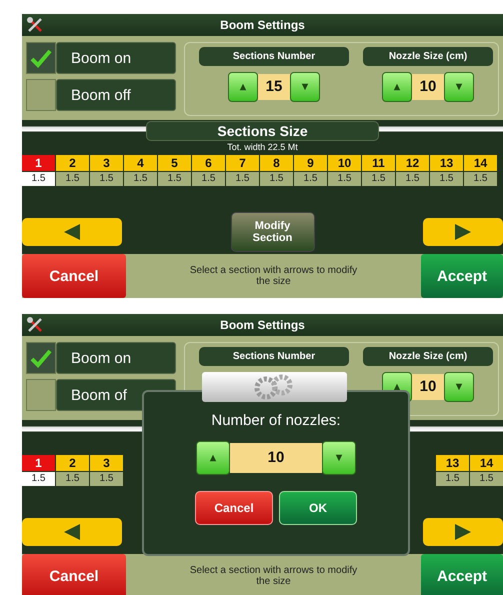 This screenshot has height=595, width=503. I want to click on section-number: 11, so click(378, 163).